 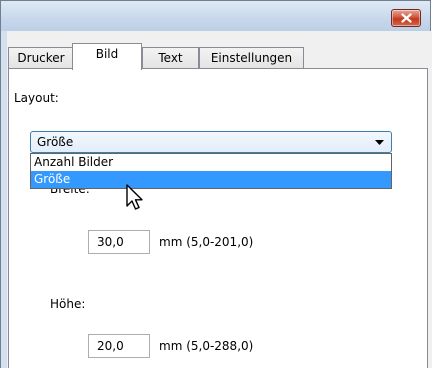 I want to click on layout-combobox: Größe, so click(x=211, y=142).